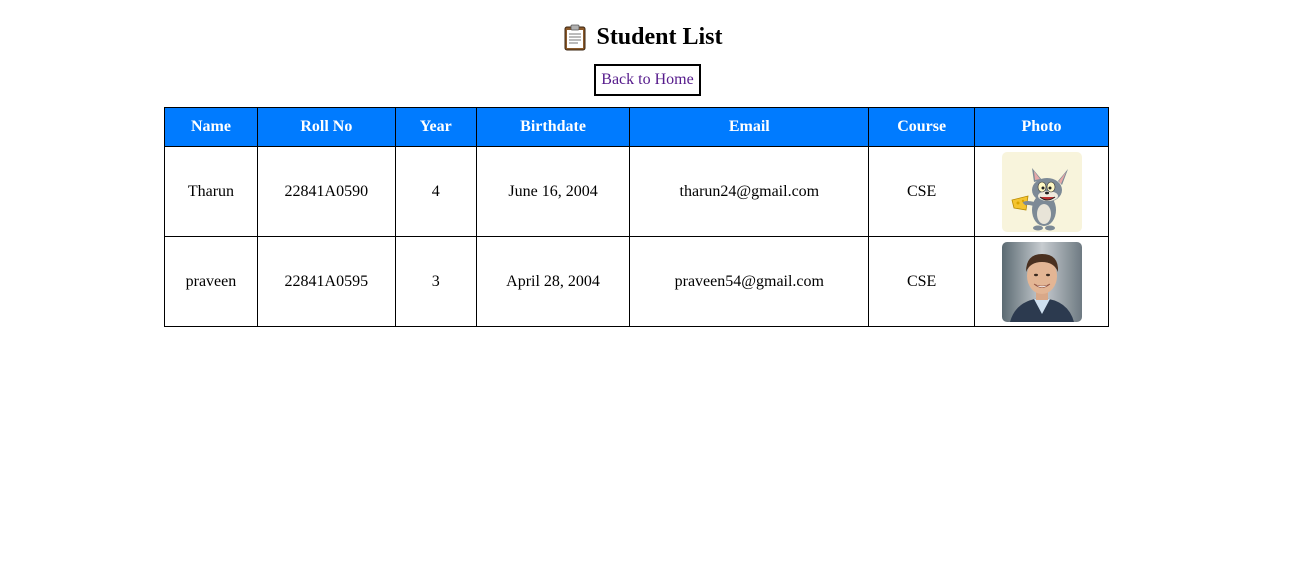 The image size is (1295, 576). Describe the element at coordinates (211, 191) in the screenshot. I see `cell-name: Tharun` at that location.